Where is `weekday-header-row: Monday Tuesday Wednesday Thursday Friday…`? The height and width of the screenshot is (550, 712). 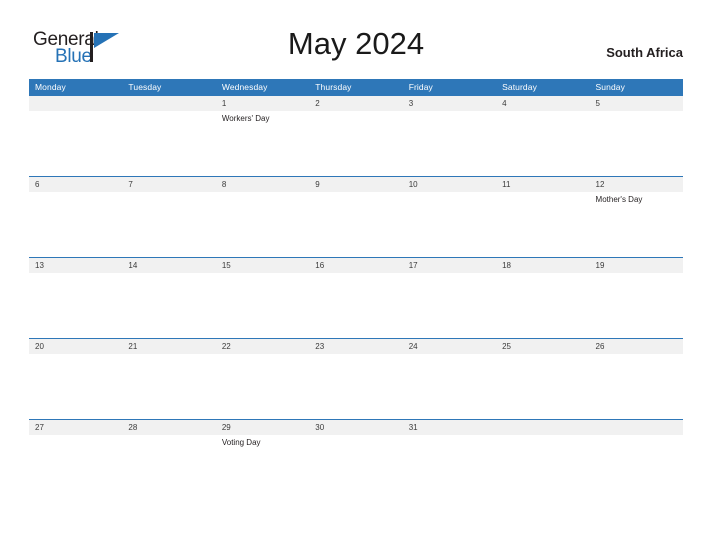
weekday-header-row: Monday Tuesday Wednesday Thursday Friday… is located at coordinates (356, 87).